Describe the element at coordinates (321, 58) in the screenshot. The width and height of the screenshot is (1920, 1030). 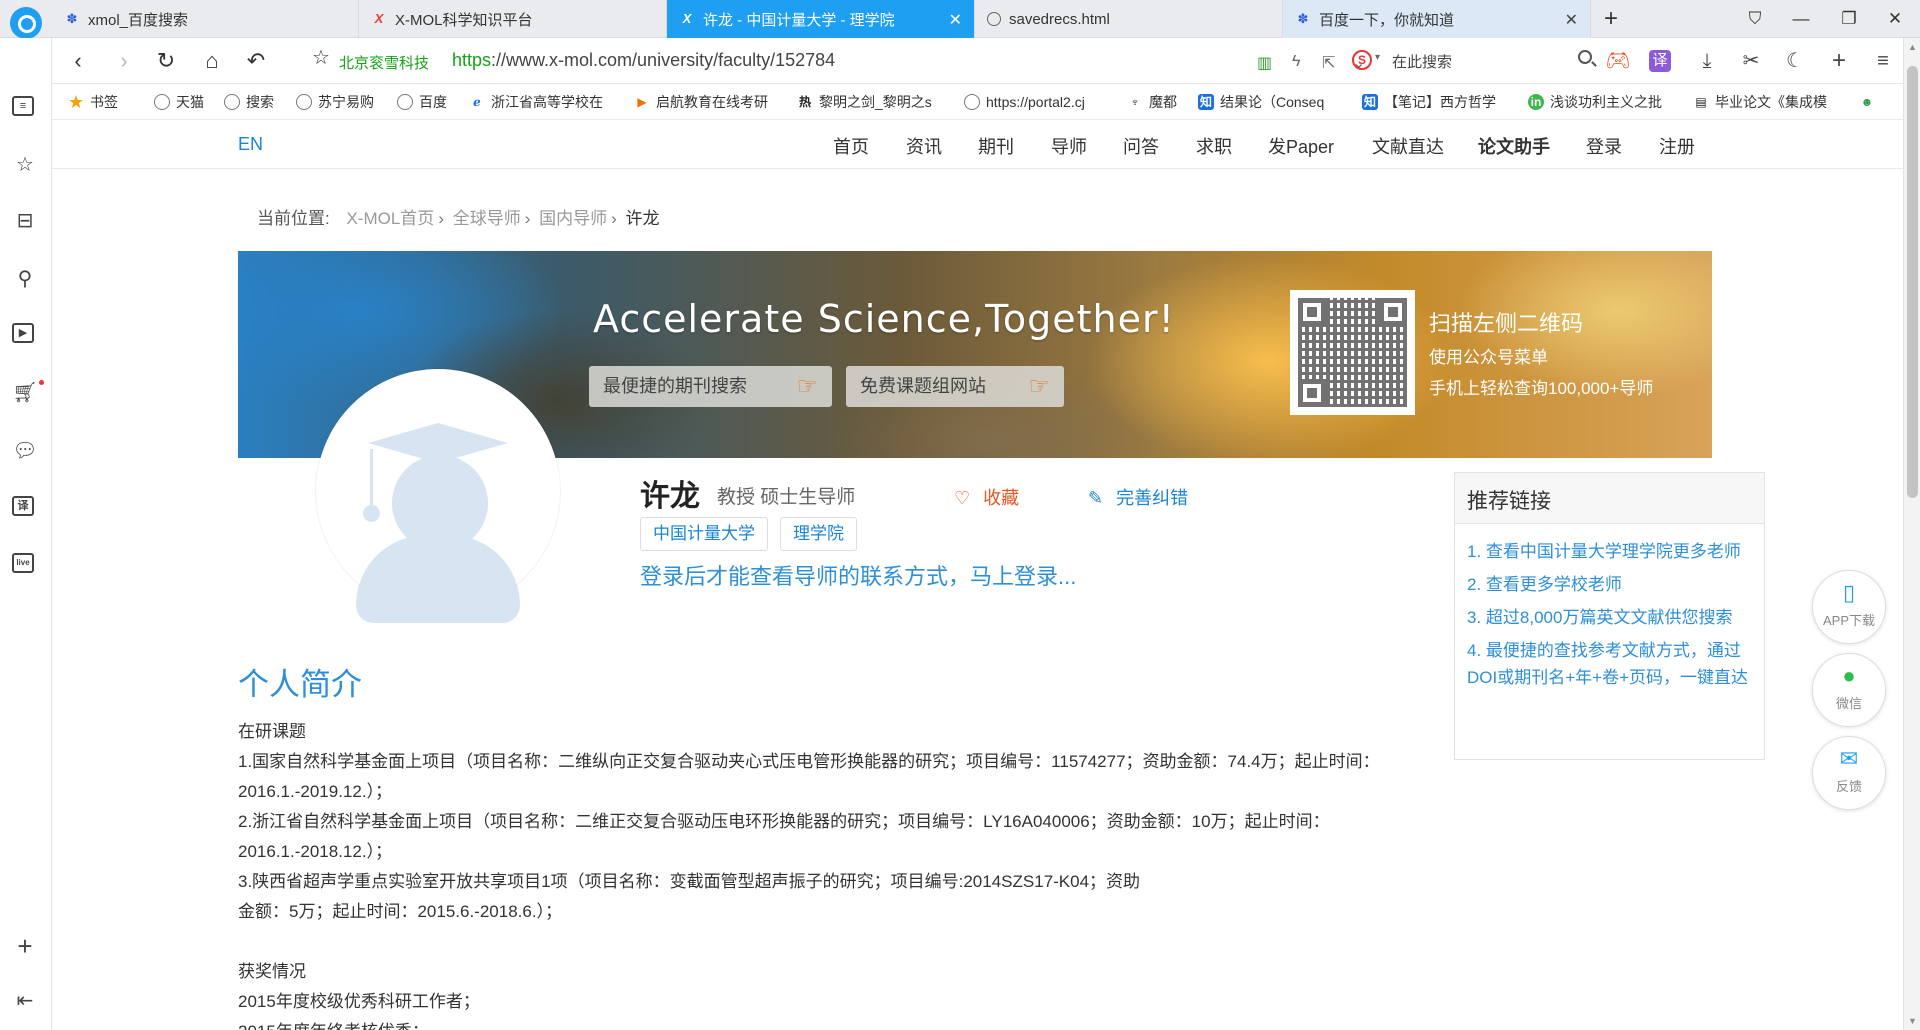
I see `bookmark-star-icon: ☆` at that location.